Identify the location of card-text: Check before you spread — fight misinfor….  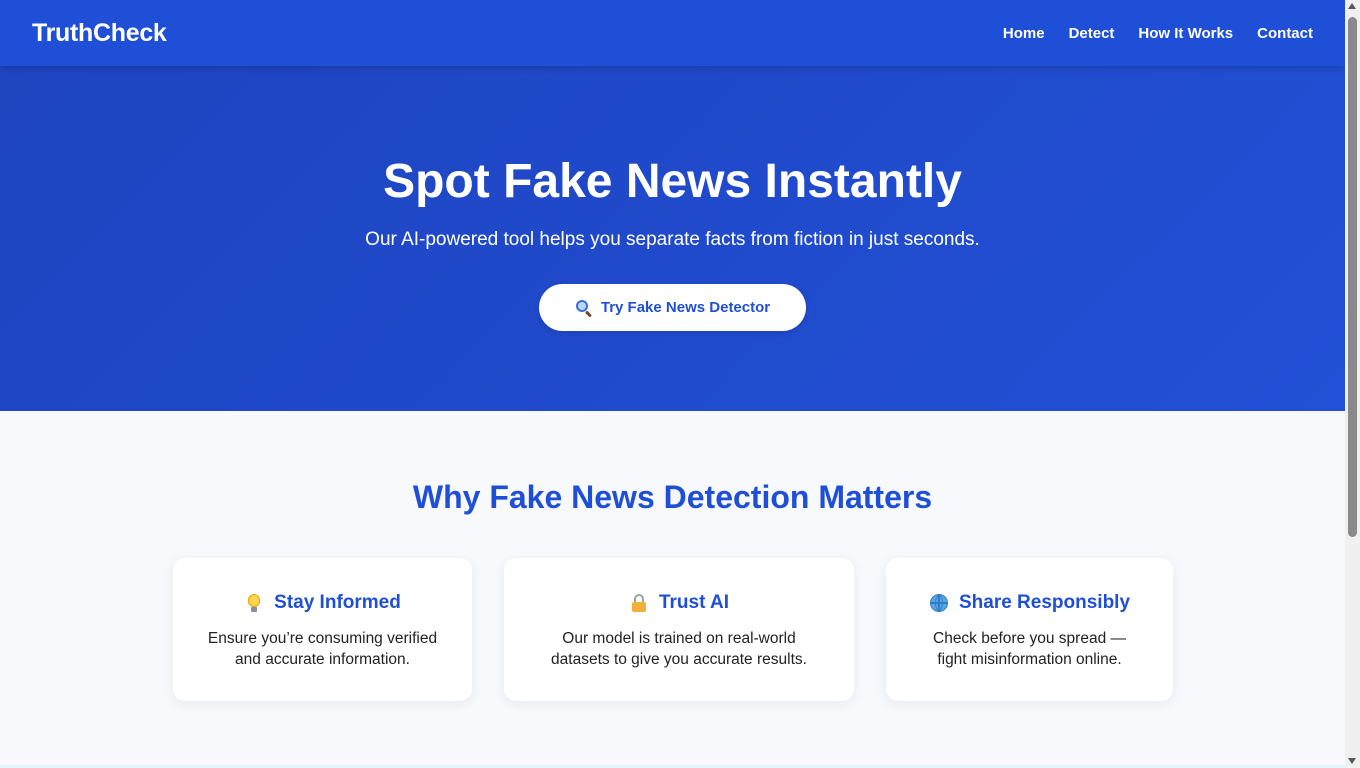
(1029, 649).